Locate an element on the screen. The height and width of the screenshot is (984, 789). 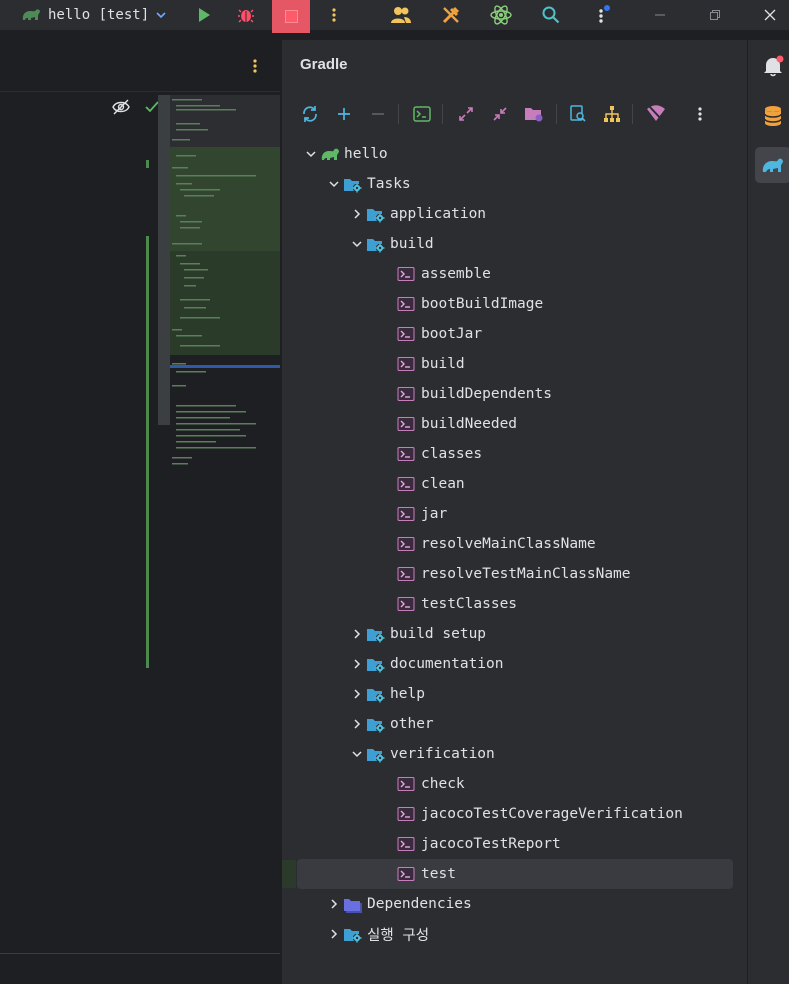
build-tools-icon is located at coordinates (450, 15).